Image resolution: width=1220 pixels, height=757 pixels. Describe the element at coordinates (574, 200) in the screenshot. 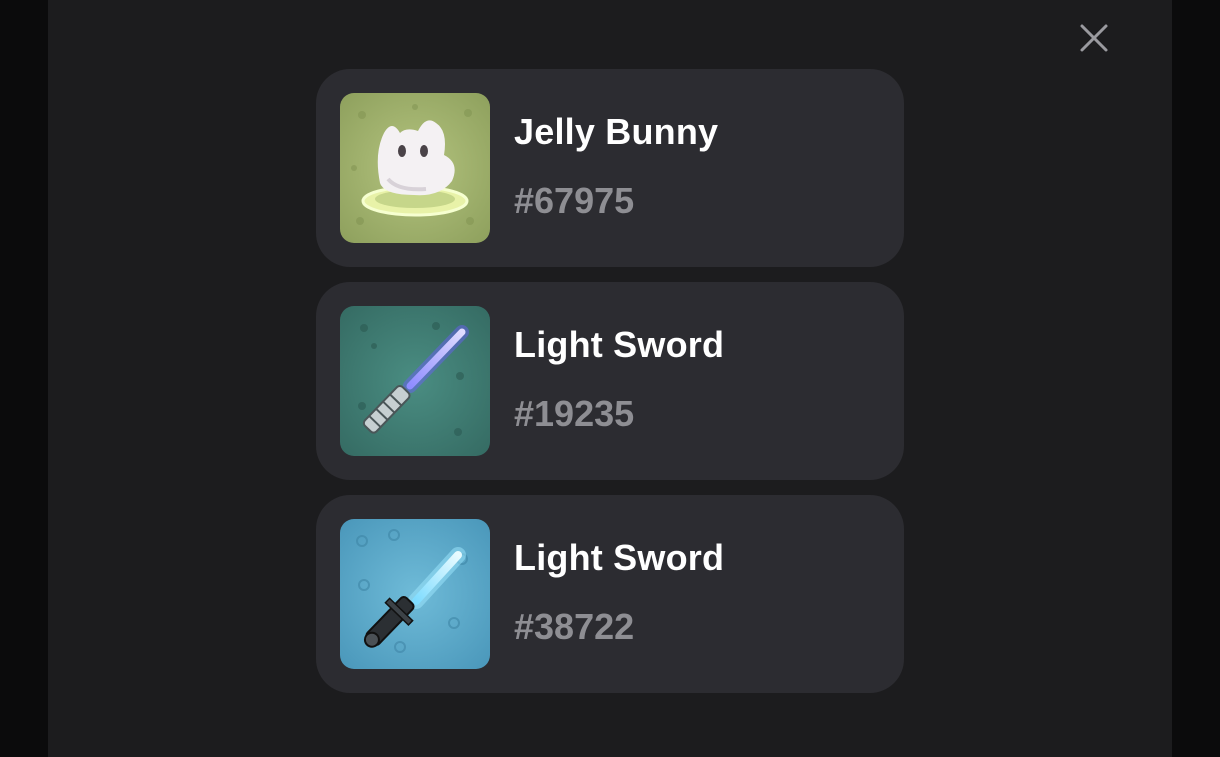

I see `item-number: #67975` at that location.